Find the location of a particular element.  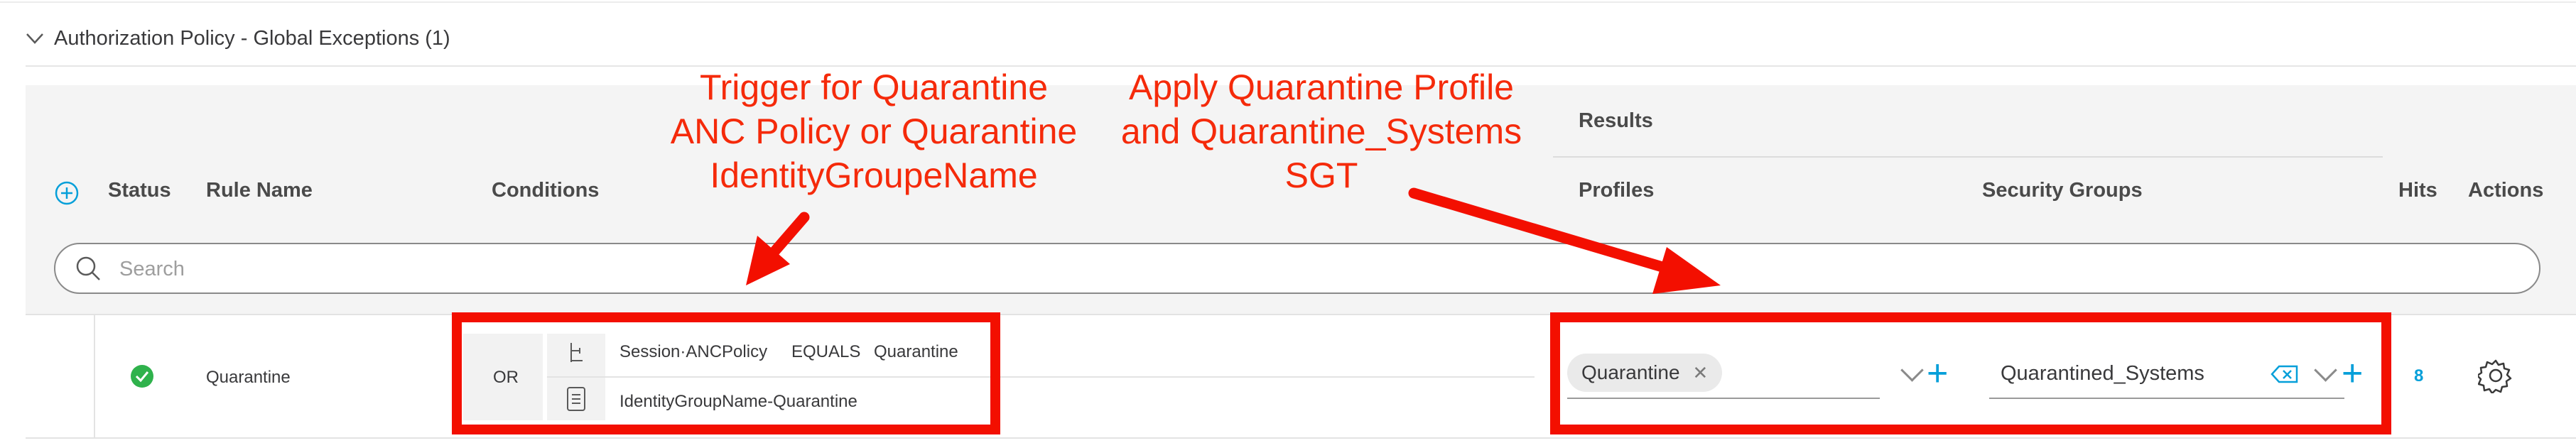

results-annotation-line-3: SGT is located at coordinates (1321, 175).